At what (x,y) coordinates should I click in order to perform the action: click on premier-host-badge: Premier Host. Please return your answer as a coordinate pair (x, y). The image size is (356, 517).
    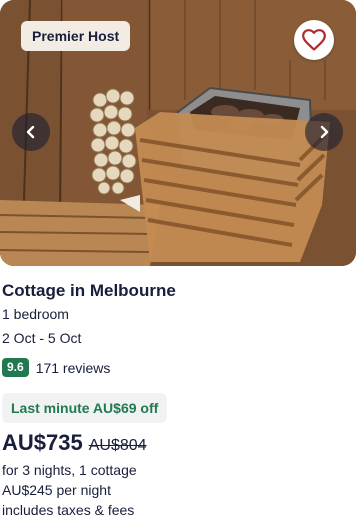
    Looking at the image, I should click on (76, 36).